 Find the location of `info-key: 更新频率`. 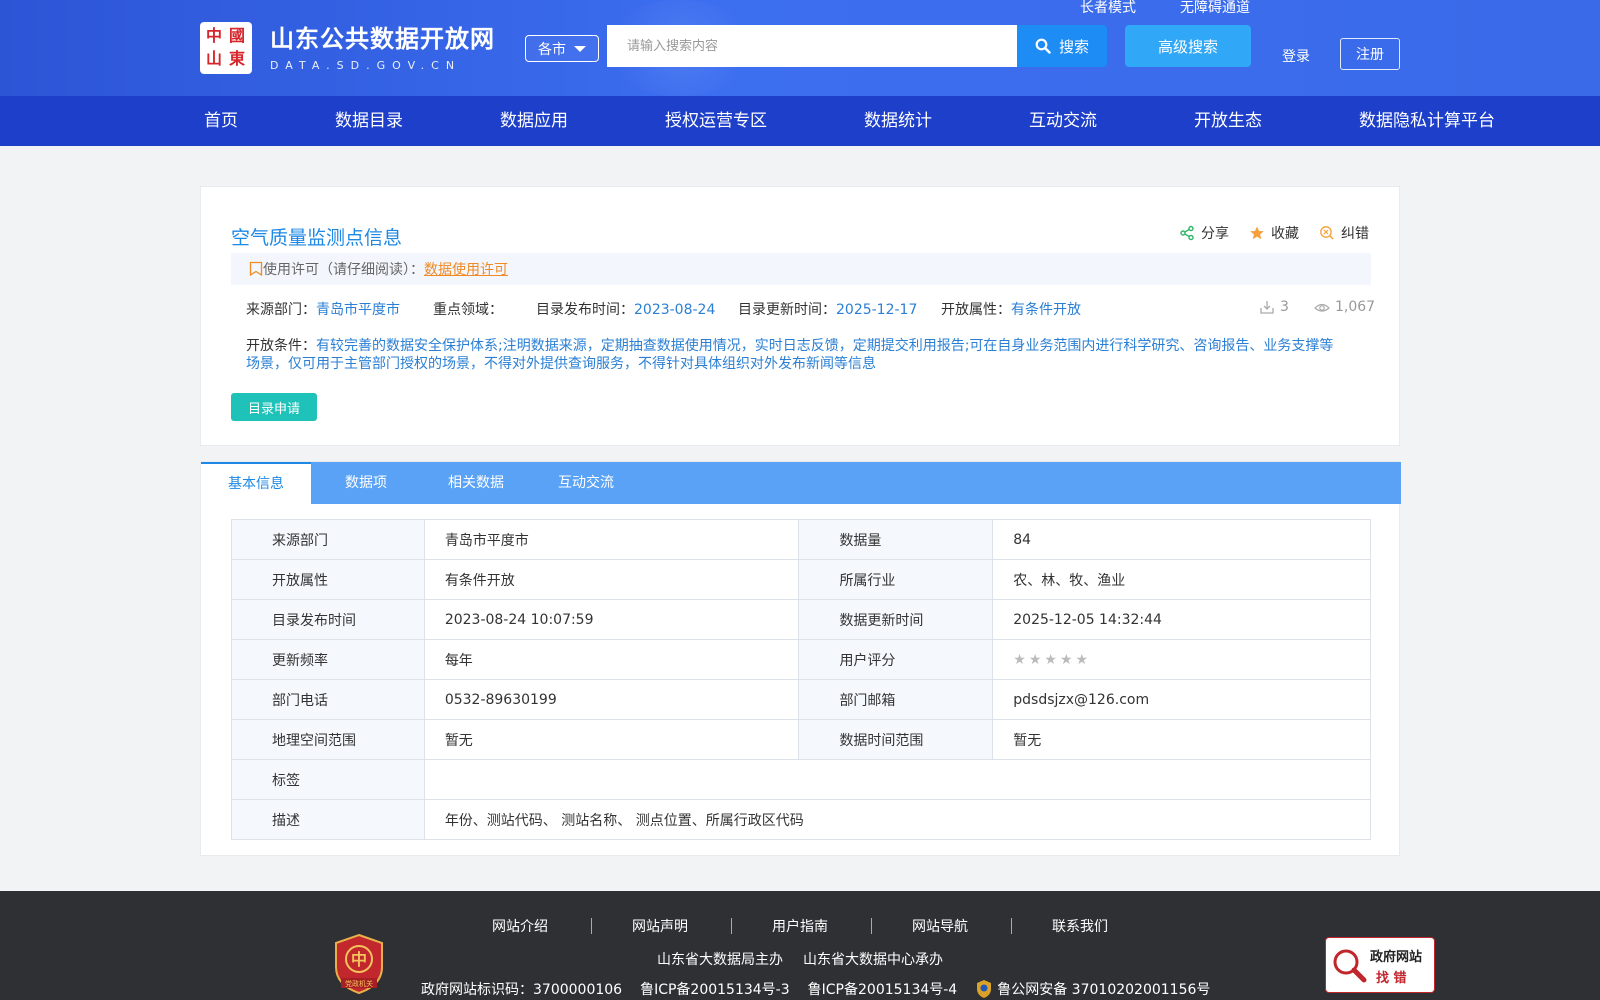

info-key: 更新频率 is located at coordinates (328, 659).